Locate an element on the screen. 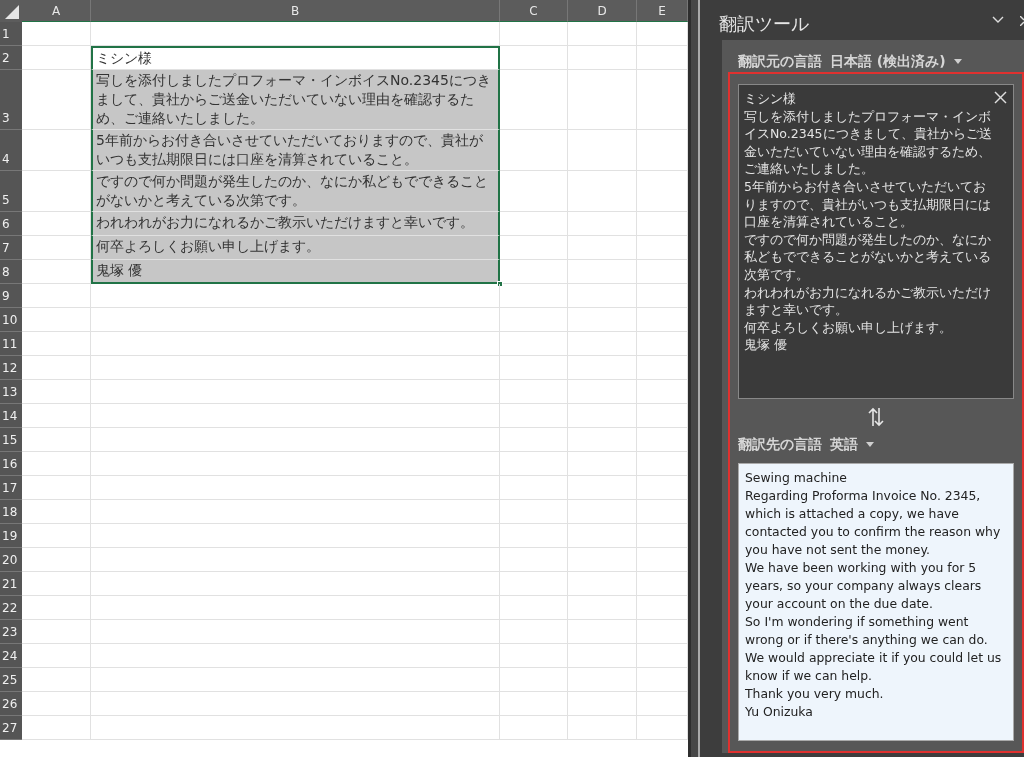 This screenshot has height=757, width=1024. table-cell: 5年前からお付き合いさせていただいておりますので、貴社がいつも支払期限日には口座を清算されていること。 is located at coordinates (295, 150).